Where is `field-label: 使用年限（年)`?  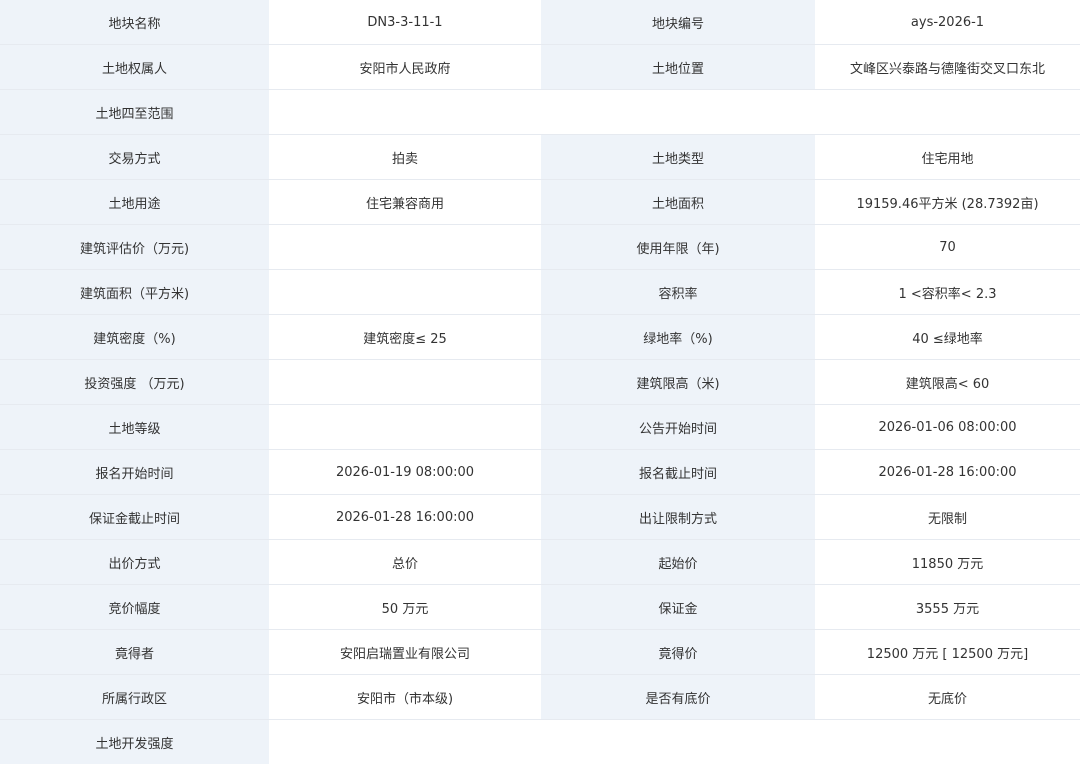 field-label: 使用年限（年) is located at coordinates (678, 247).